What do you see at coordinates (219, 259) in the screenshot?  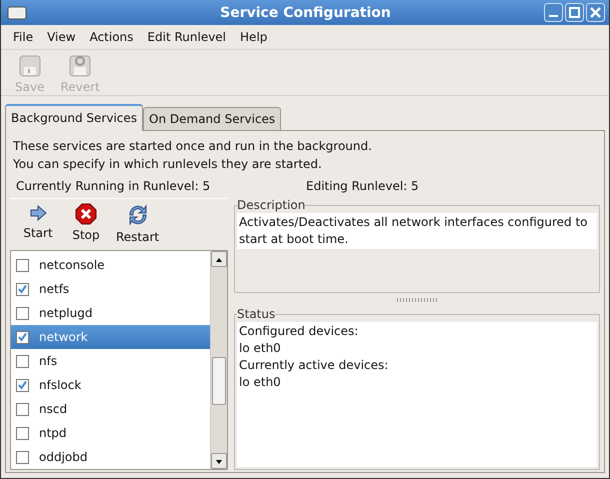 I see `scroll-up-icon` at bounding box center [219, 259].